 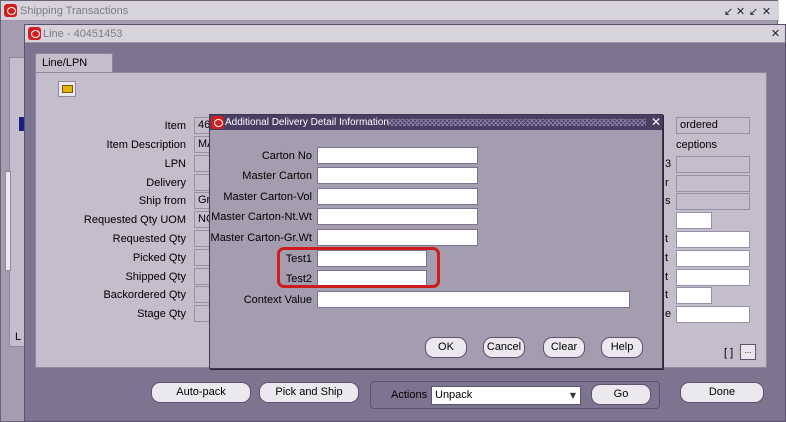 I want to click on exceptions-label: ceptions, so click(x=696, y=145).